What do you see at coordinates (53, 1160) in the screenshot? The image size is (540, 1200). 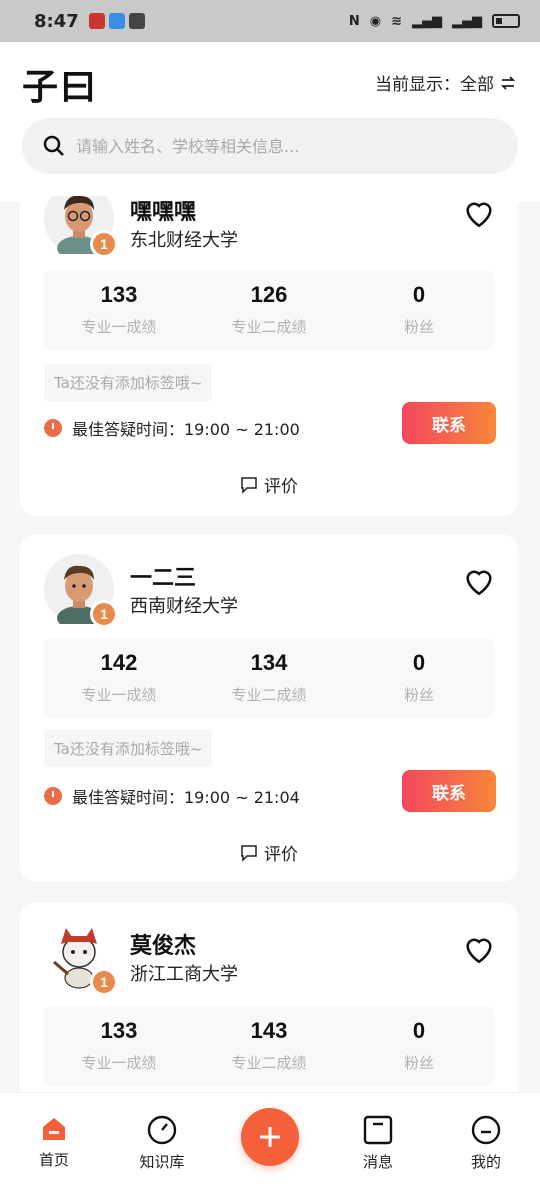 I see `tab-label: 首页` at bounding box center [53, 1160].